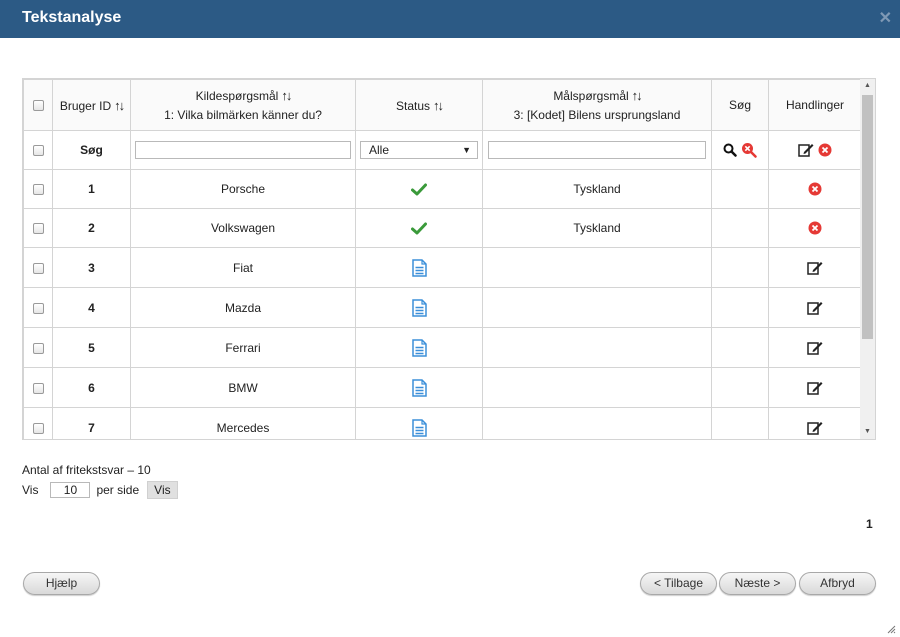 This screenshot has height=637, width=900. I want to click on target-filter-input, so click(597, 150).